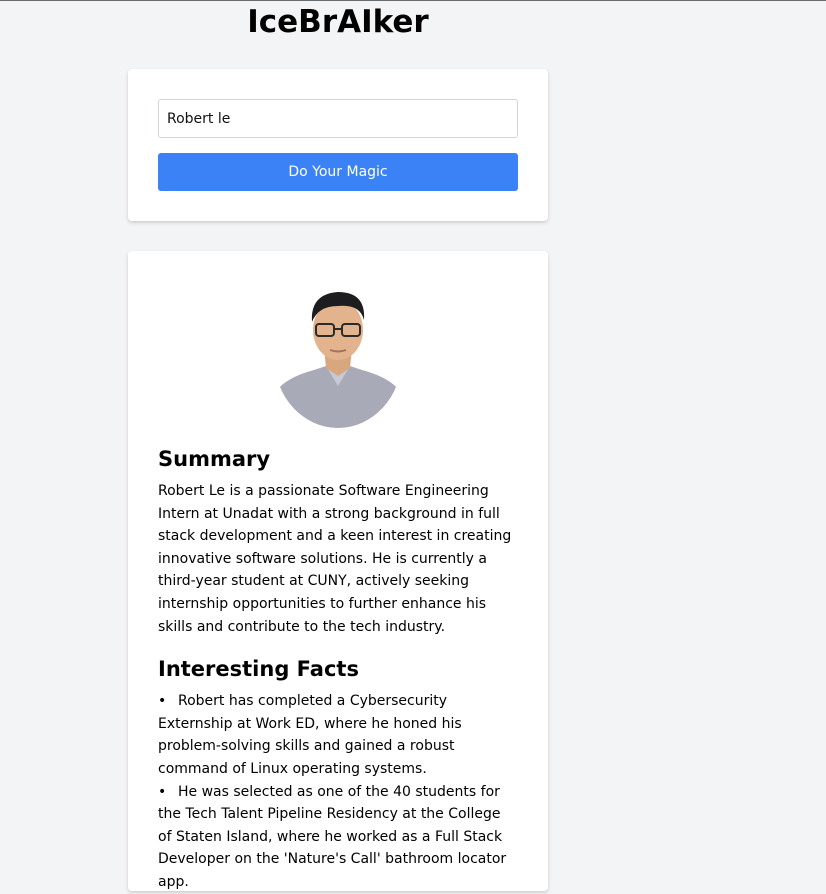  I want to click on profile-photo, so click(338, 357).